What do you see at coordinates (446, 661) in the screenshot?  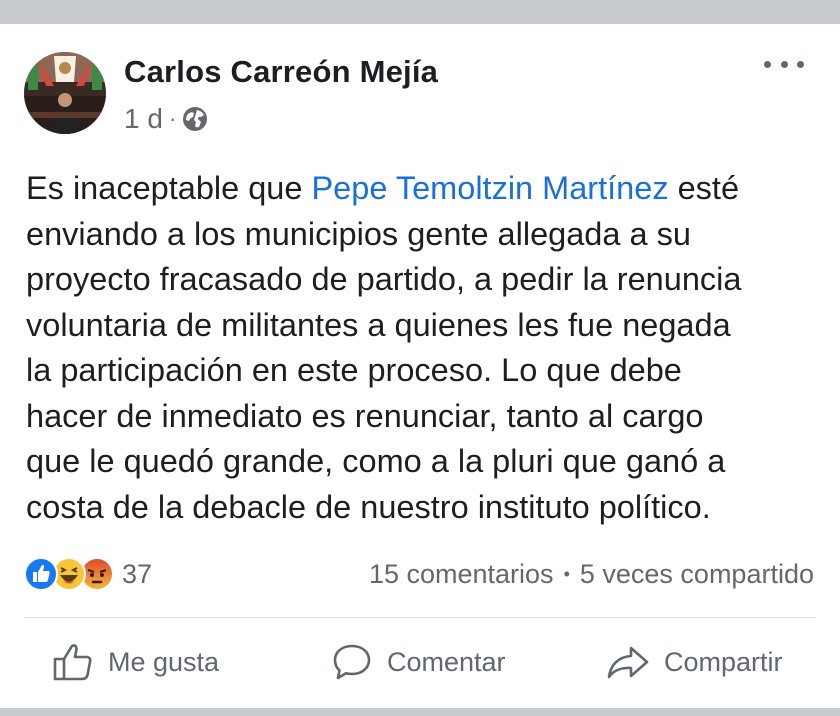 I see `comment-label: Comentar` at bounding box center [446, 661].